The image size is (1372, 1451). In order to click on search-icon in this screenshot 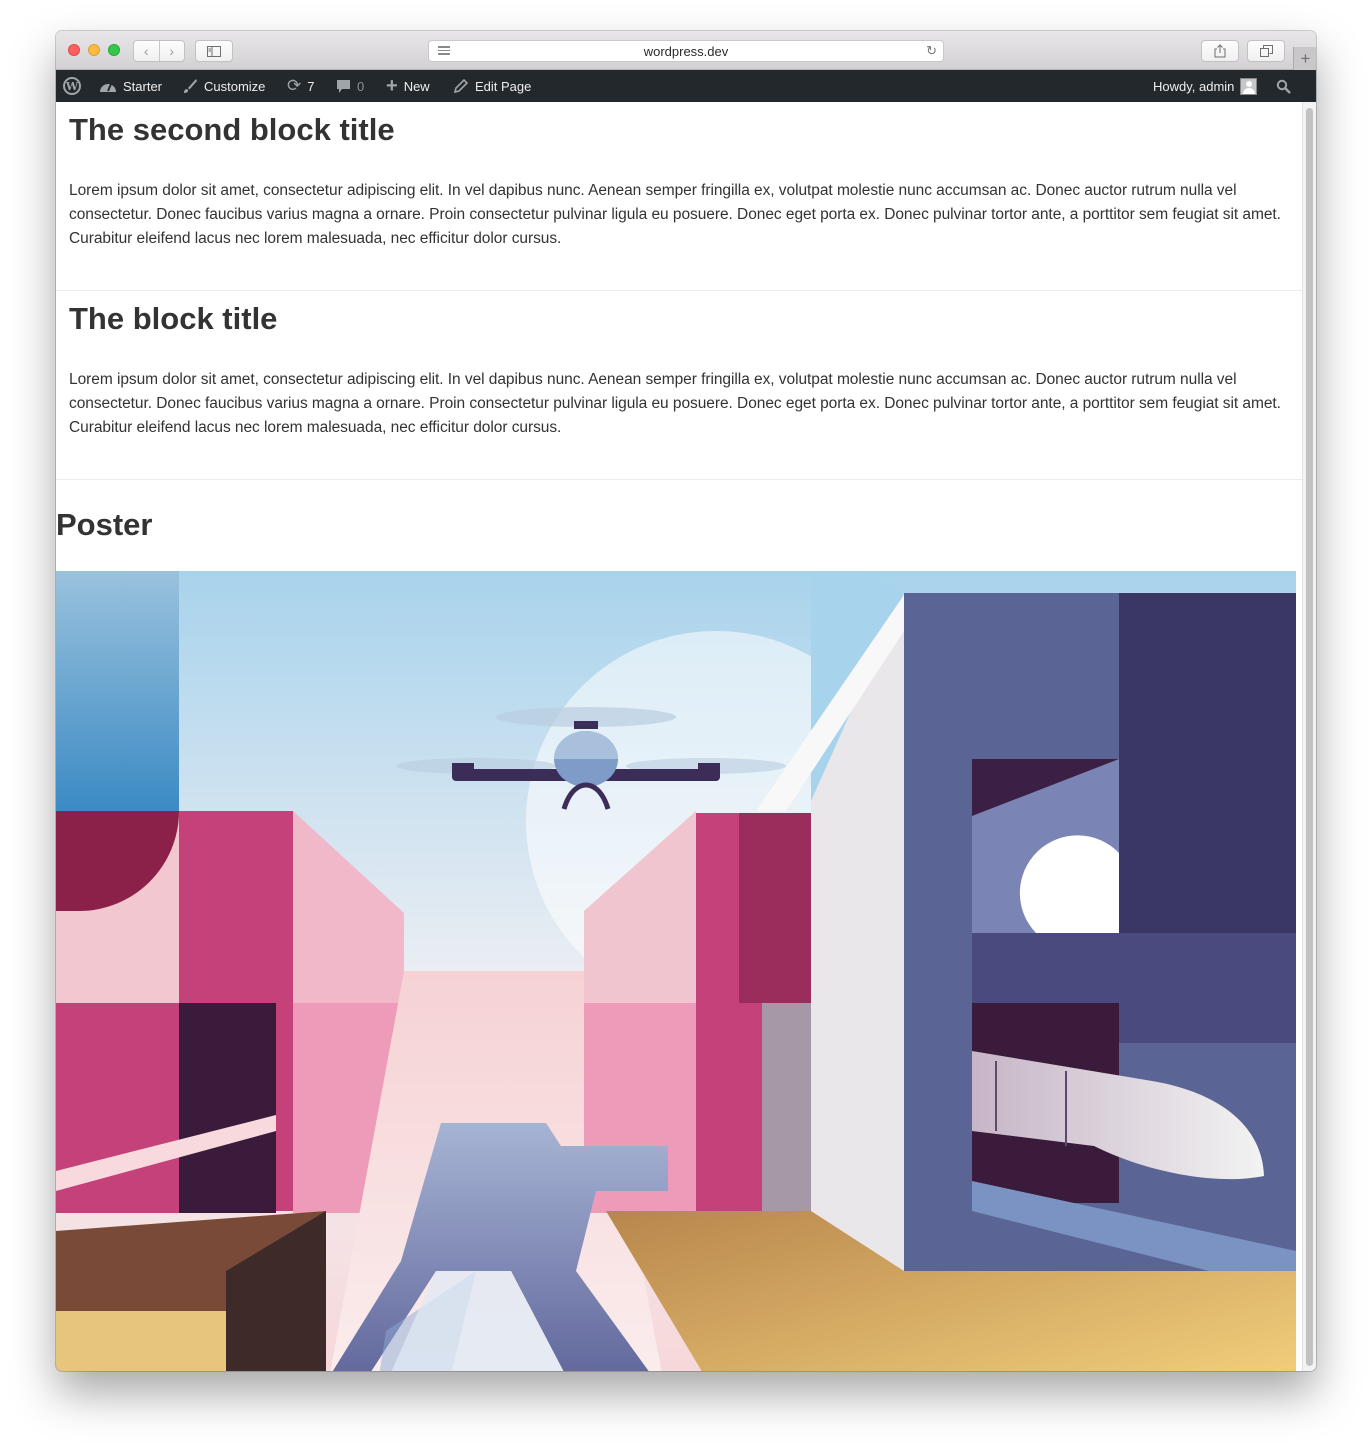, I will do `click(1283, 86)`.